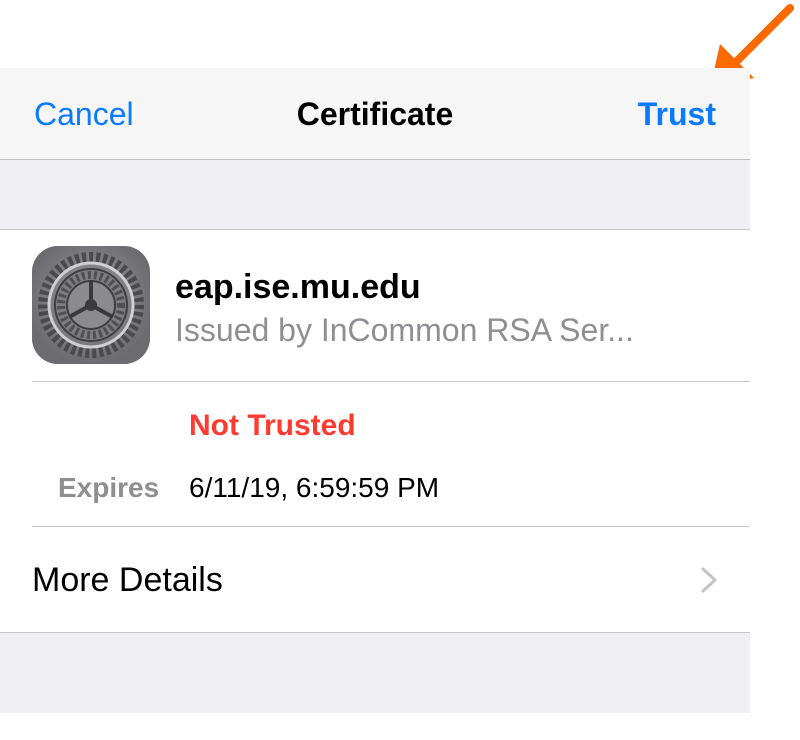 This screenshot has height=740, width=800. I want to click on trust-button: Trust, so click(677, 114).